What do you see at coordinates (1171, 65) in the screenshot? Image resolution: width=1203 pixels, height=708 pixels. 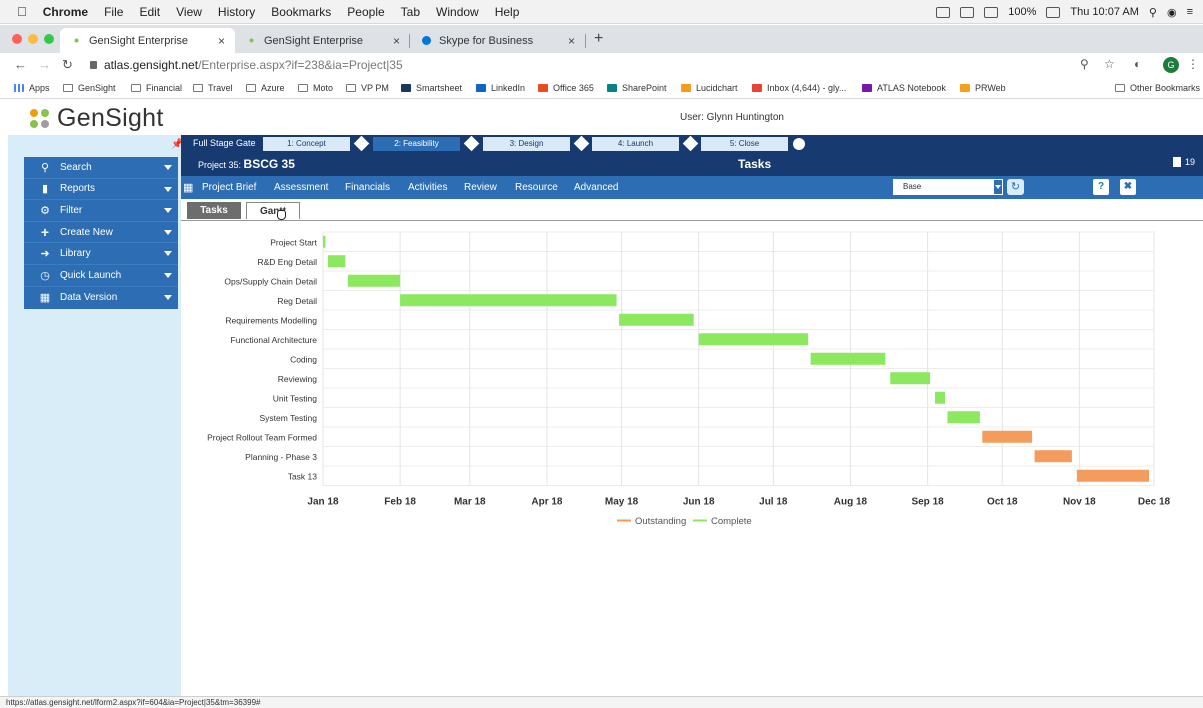 I see `profile-avatar: G` at bounding box center [1171, 65].